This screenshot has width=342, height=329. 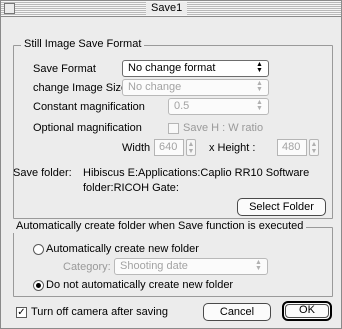 I want to click on height-field: 480, so click(x=292, y=147).